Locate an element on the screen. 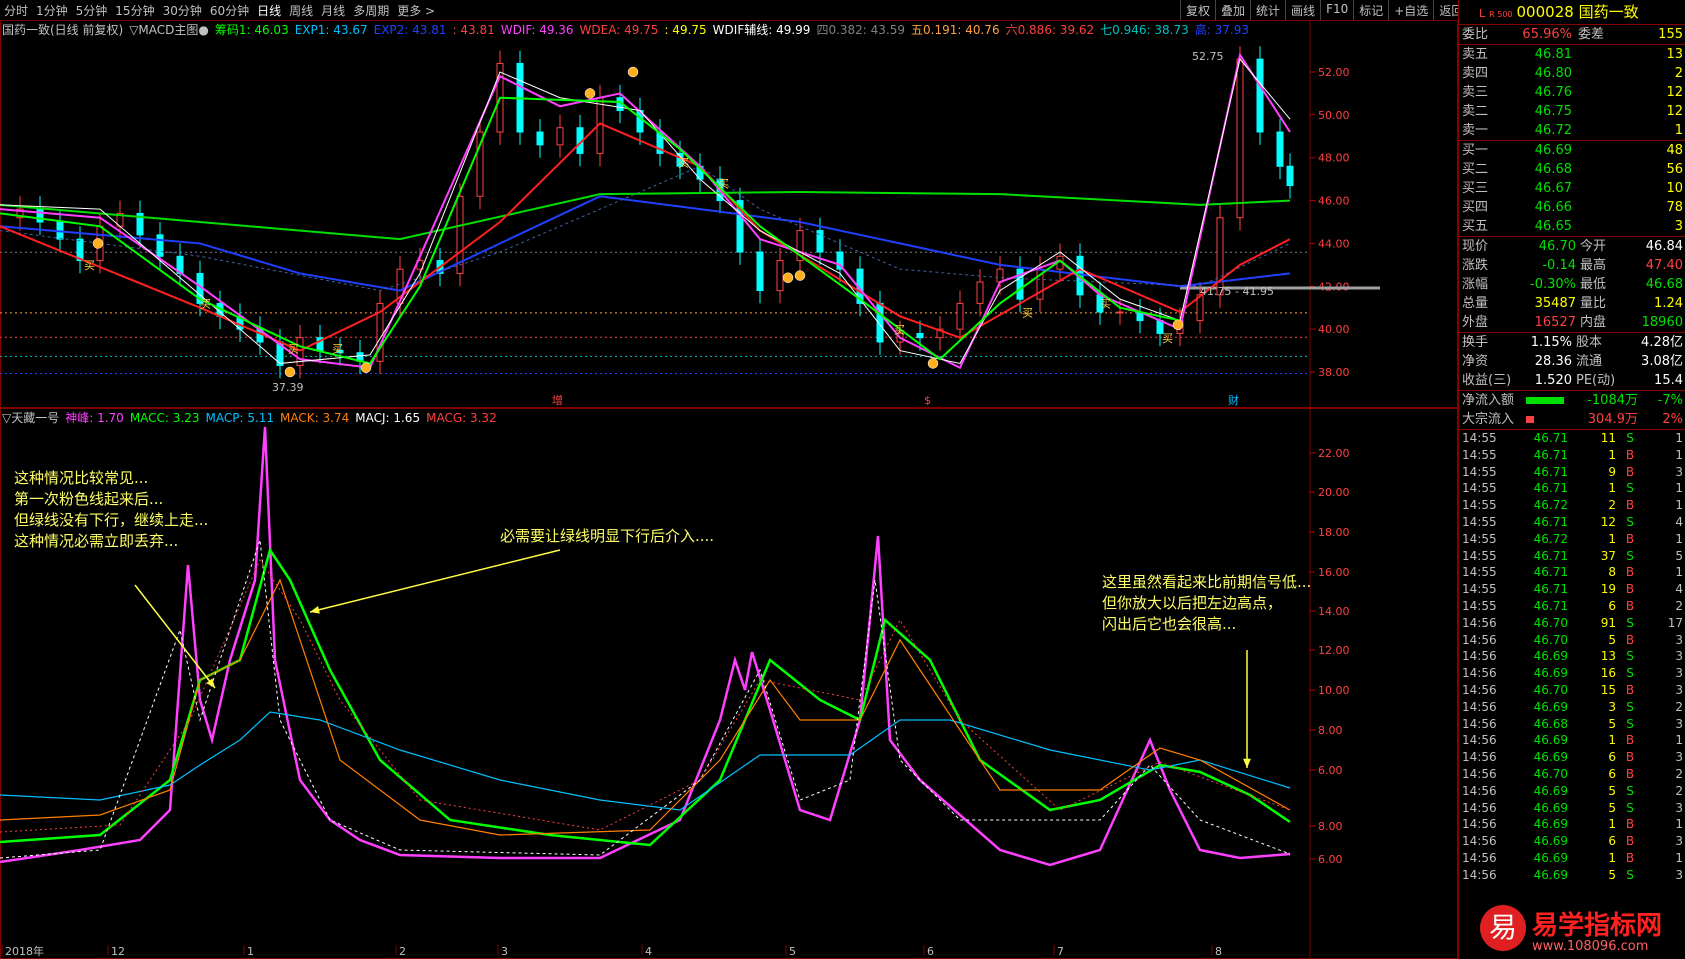 Image resolution: width=1685 pixels, height=959 pixels. tick-row: 14:55 46.71 11 S 1 is located at coordinates (1572, 438).